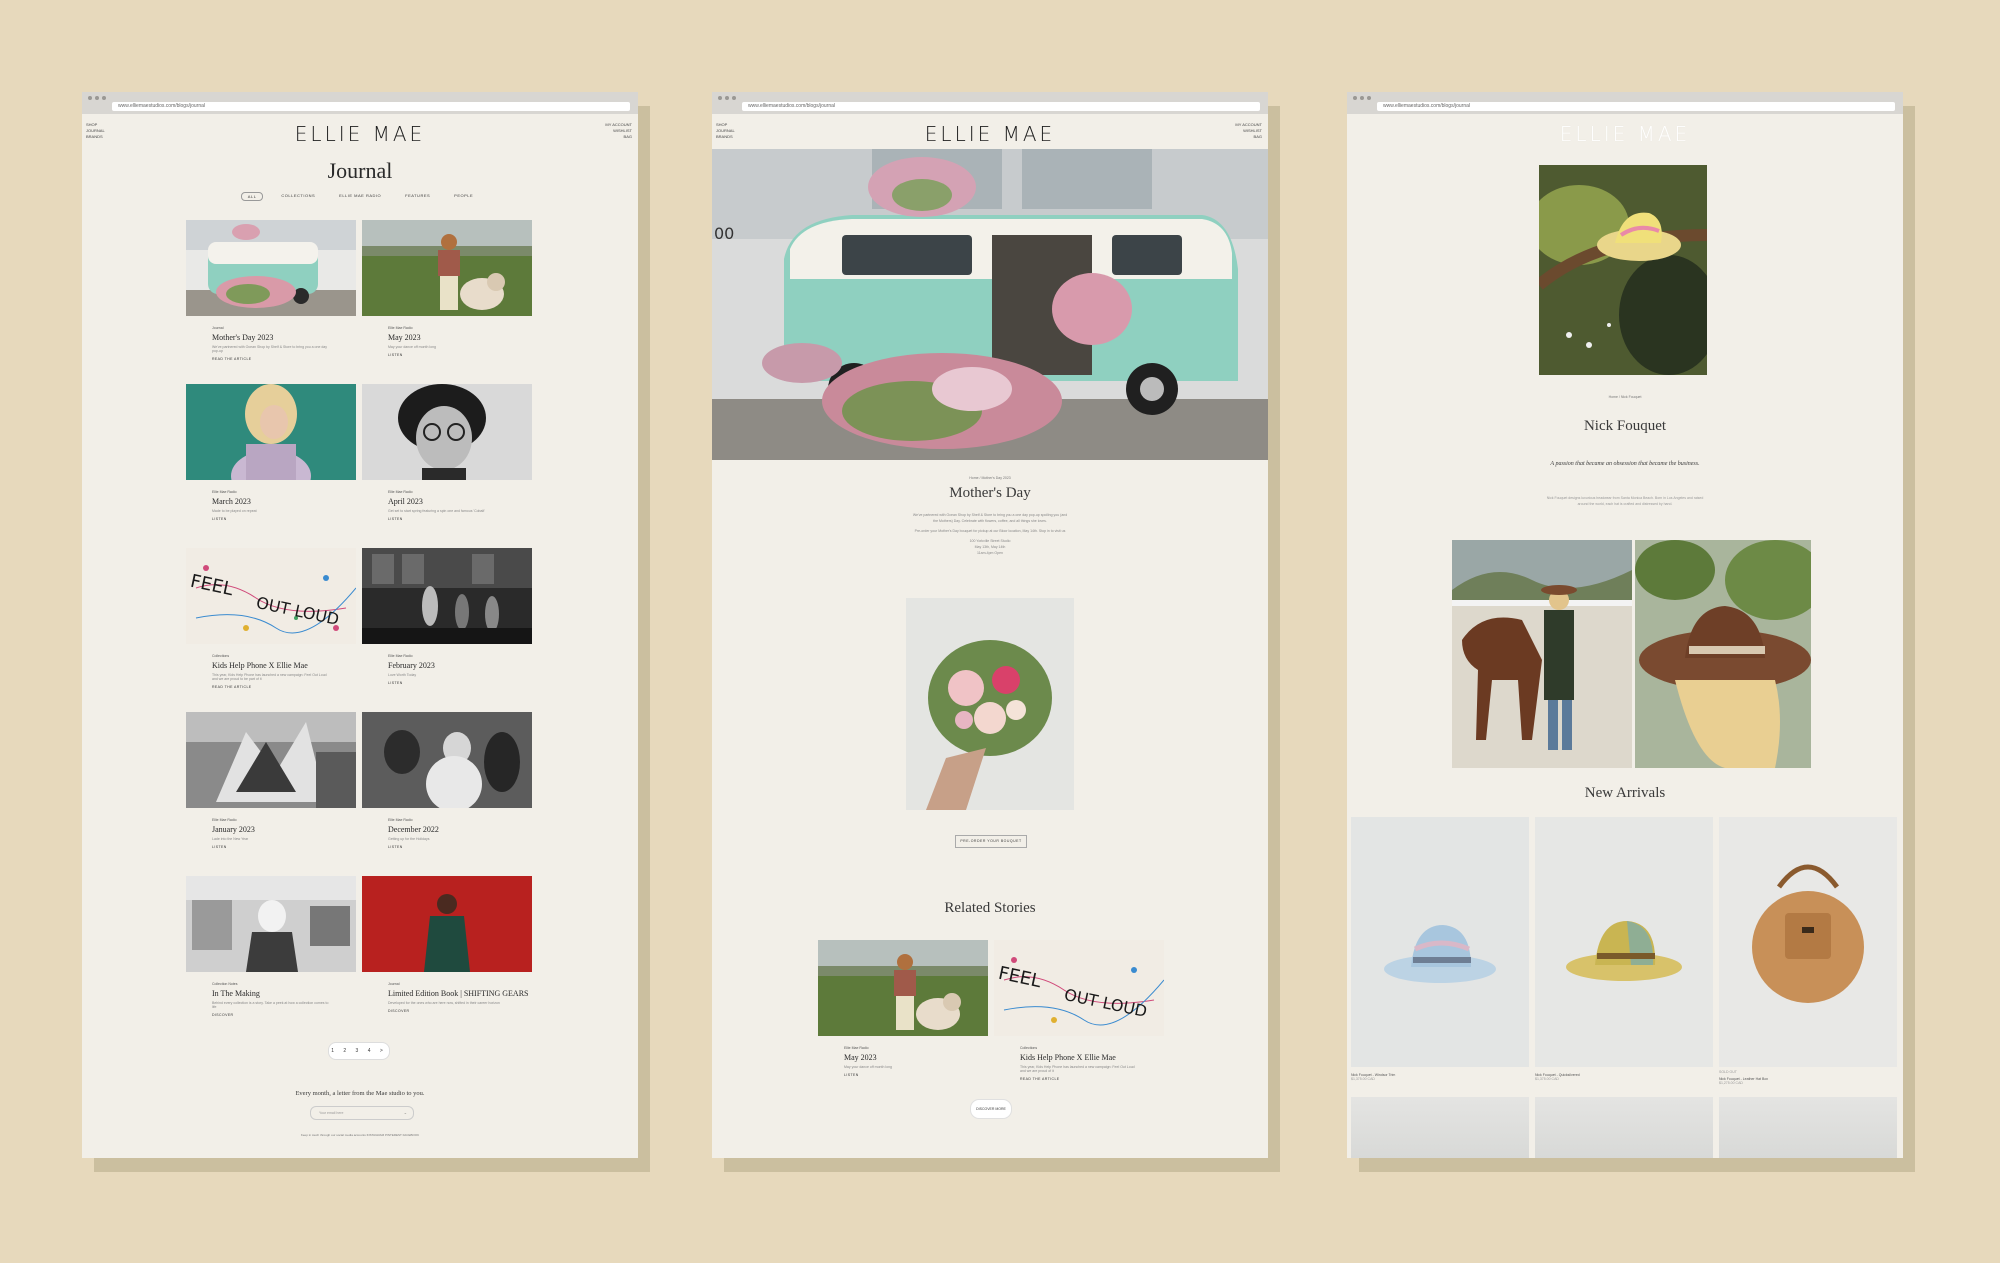 The height and width of the screenshot is (1263, 2000). Describe the element at coordinates (359, 1051) in the screenshot. I see `pagination: 1 2 3 4 >` at that location.